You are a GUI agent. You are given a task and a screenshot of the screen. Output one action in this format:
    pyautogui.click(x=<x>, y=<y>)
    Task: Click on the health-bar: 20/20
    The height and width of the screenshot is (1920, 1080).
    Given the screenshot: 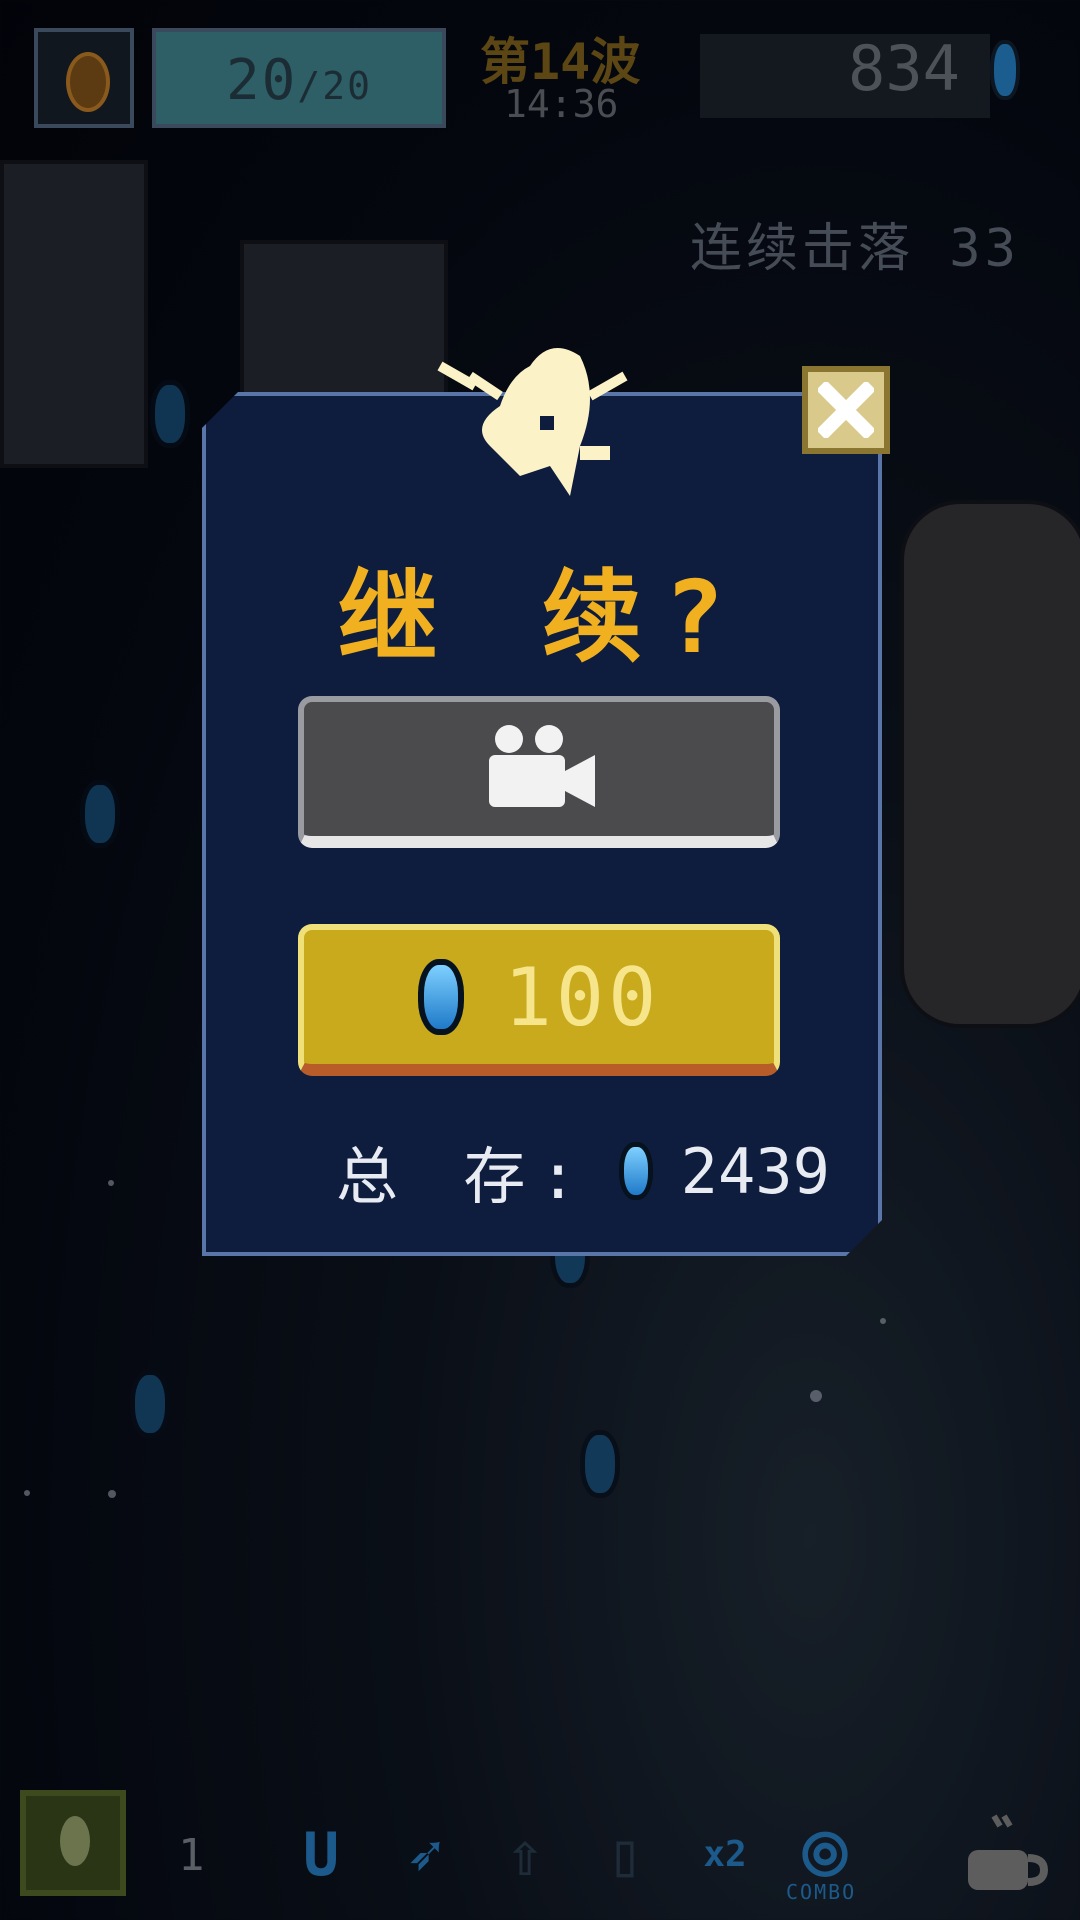 What is the action you would take?
    pyautogui.click(x=299, y=78)
    